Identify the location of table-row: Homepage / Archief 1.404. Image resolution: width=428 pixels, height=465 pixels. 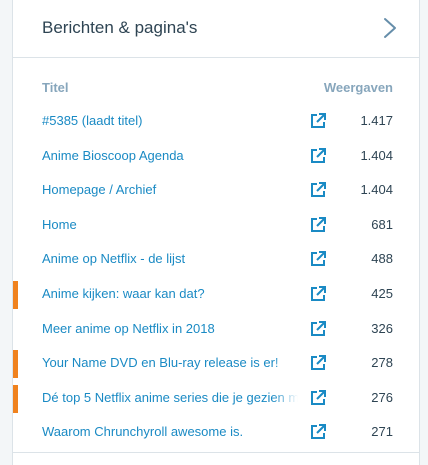
(216, 191).